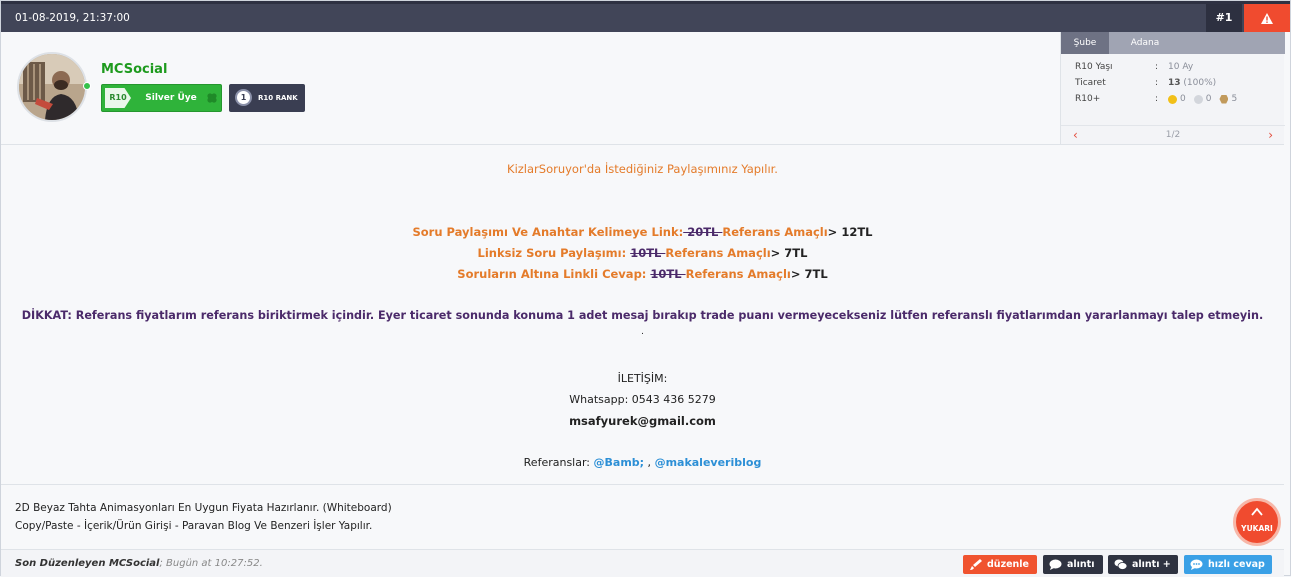 This screenshot has width=1291, height=577. I want to click on stats-pagination: ‹ 1/2 ›, so click(1173, 135).